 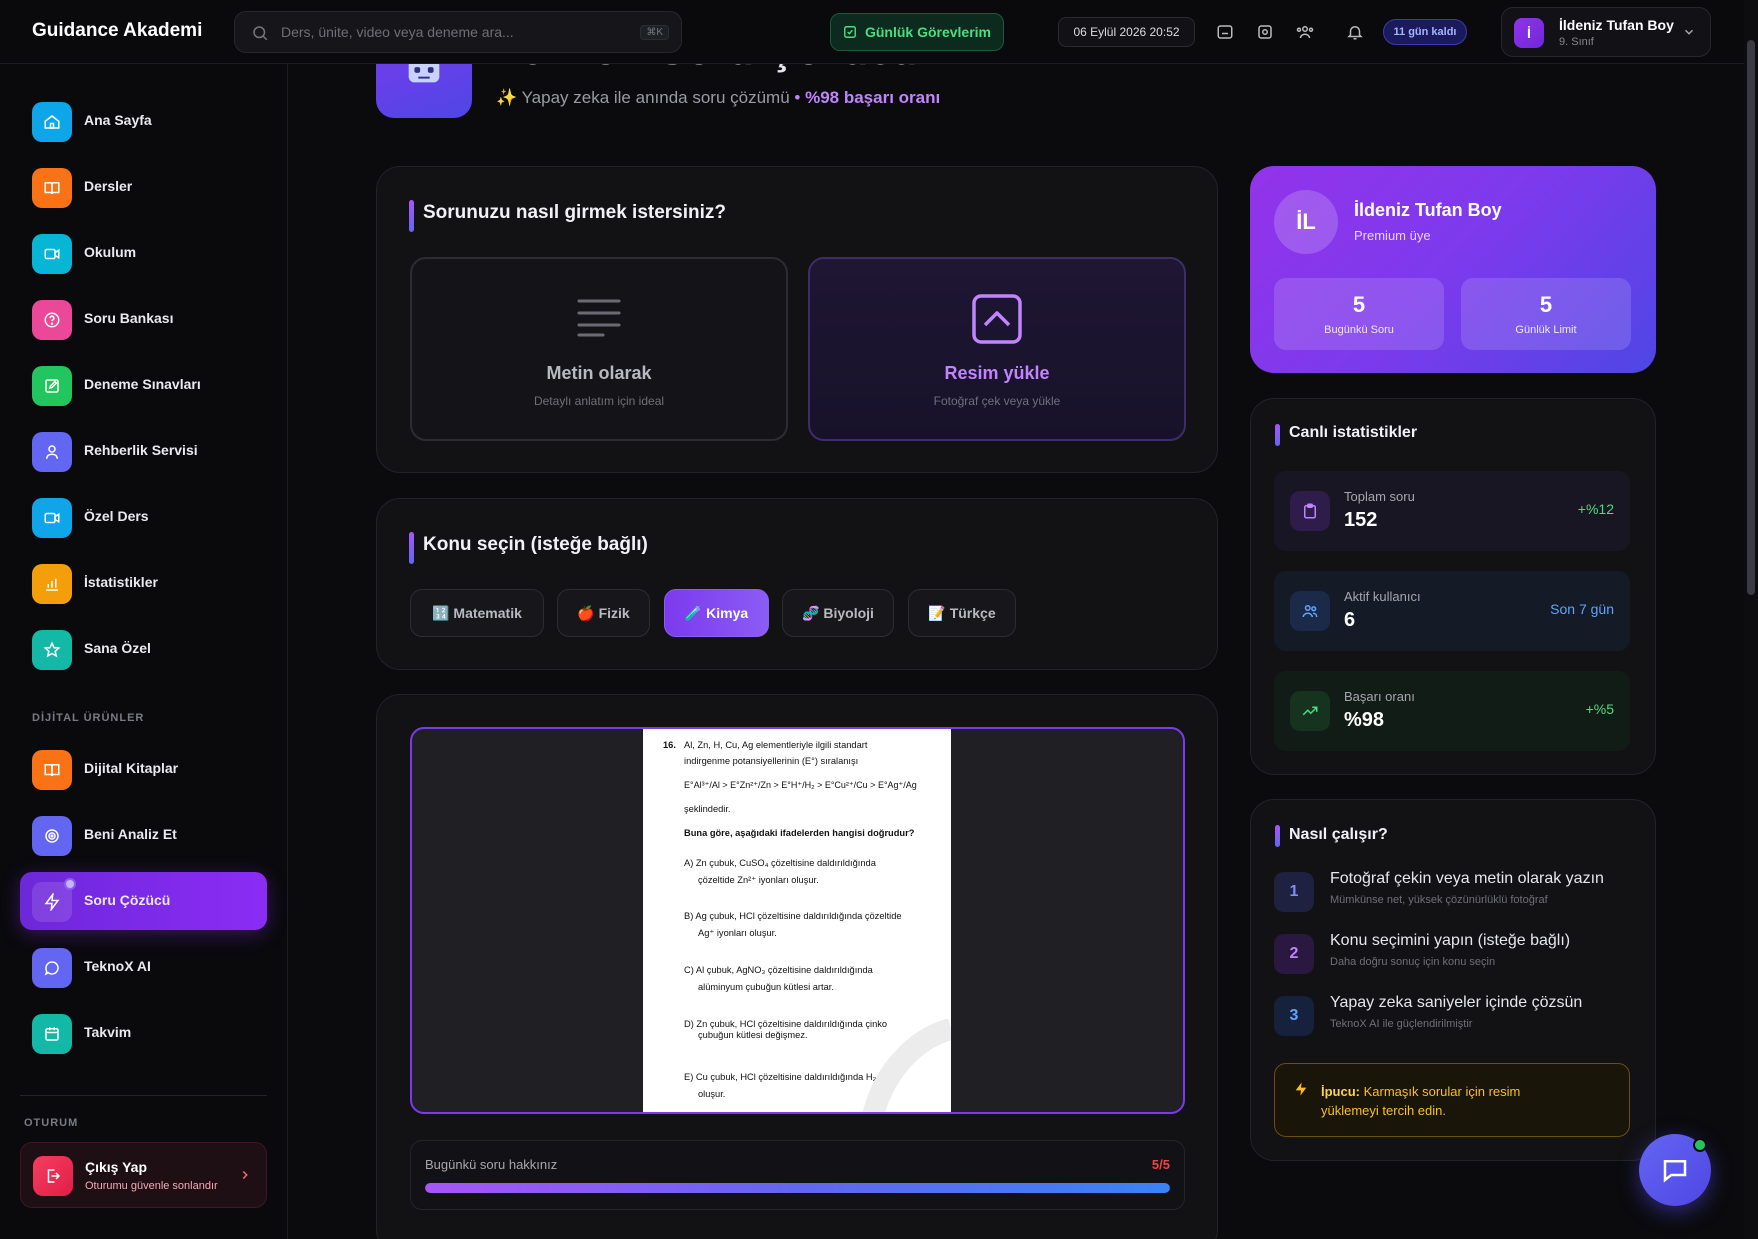 I want to click on profile-role: Premium üye, so click(x=1392, y=235).